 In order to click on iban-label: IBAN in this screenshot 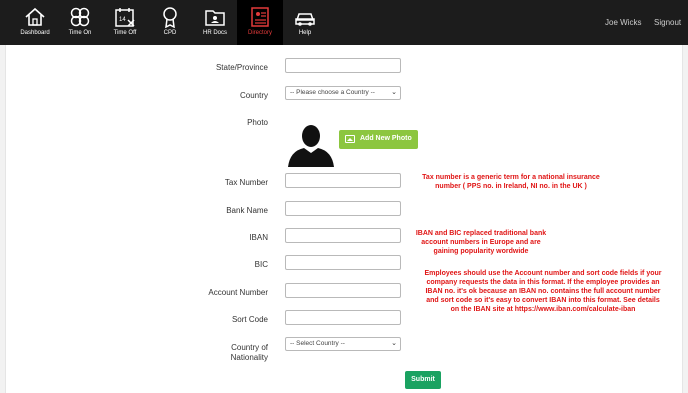, I will do `click(258, 237)`.